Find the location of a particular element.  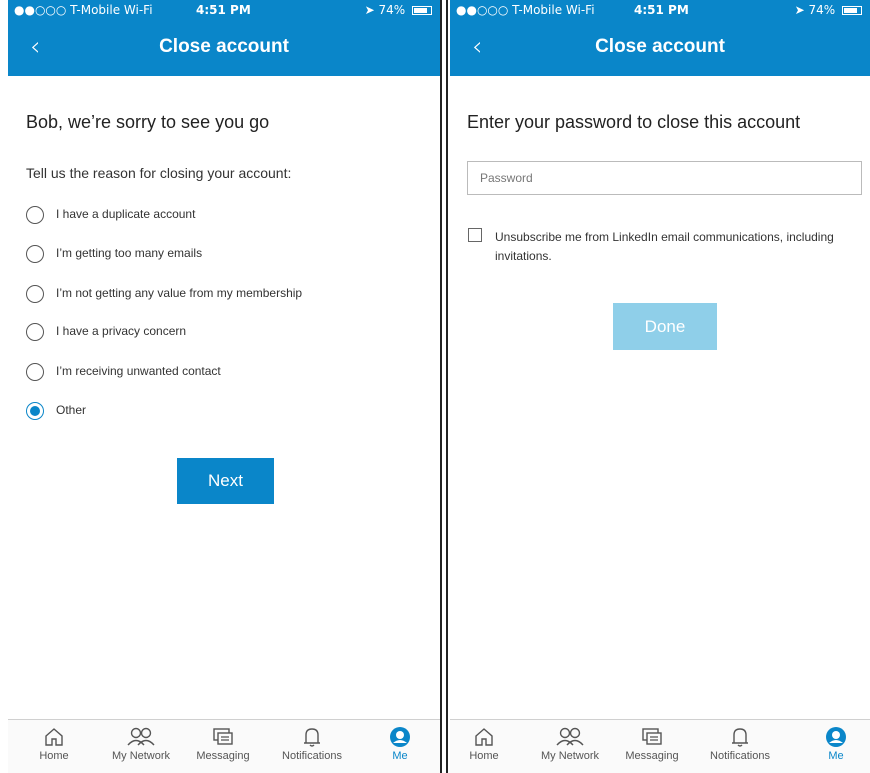

reason-label: I have a duplicate account is located at coordinates (126, 214).